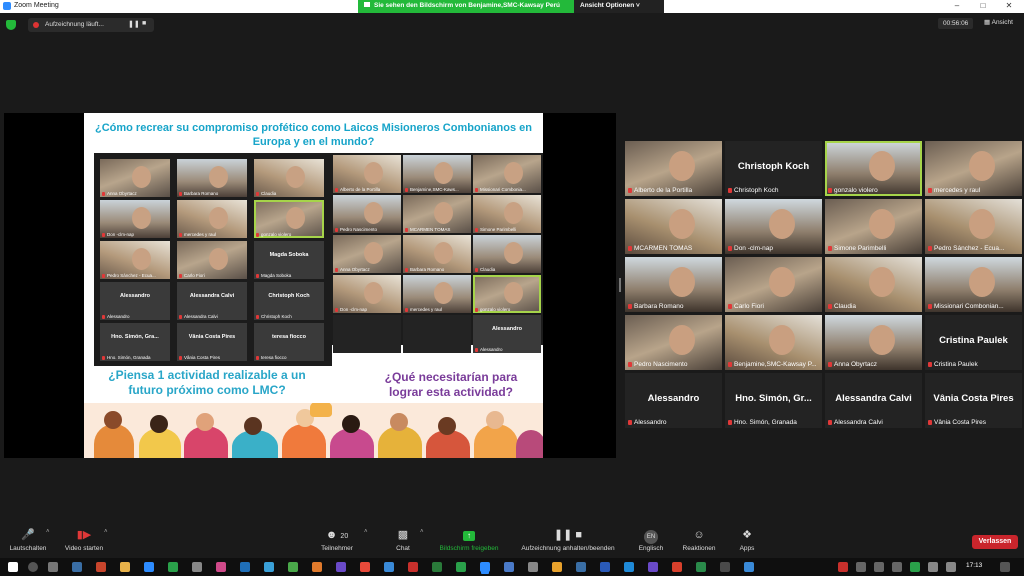 The width and height of the screenshot is (1024, 576). Describe the element at coordinates (337, 540) in the screenshot. I see `participants-button: ☻ 20 Teilnehmer` at that location.